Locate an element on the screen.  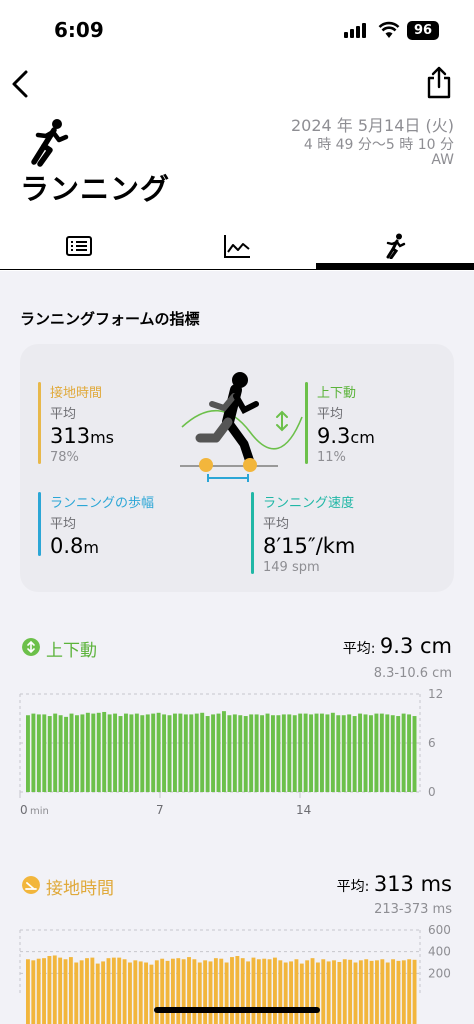
activity-time-range: 4 時 49 分〜5 時 10 分 is located at coordinates (378, 145).